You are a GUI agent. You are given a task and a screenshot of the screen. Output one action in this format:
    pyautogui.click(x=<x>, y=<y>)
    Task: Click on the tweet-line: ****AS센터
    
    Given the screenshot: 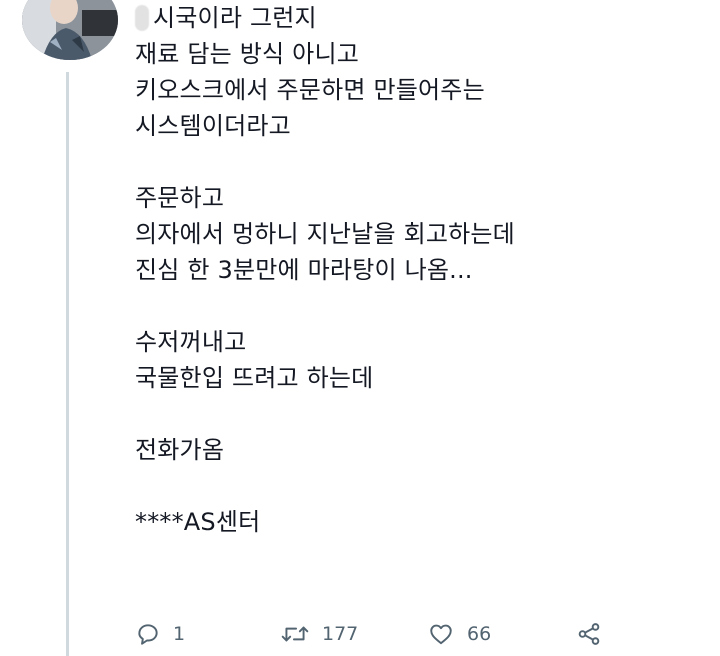 What is the action you would take?
    pyautogui.click(x=198, y=522)
    